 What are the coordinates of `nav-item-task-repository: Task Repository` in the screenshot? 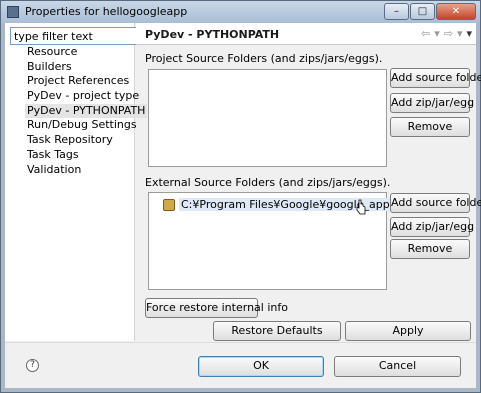 It's located at (87, 140).